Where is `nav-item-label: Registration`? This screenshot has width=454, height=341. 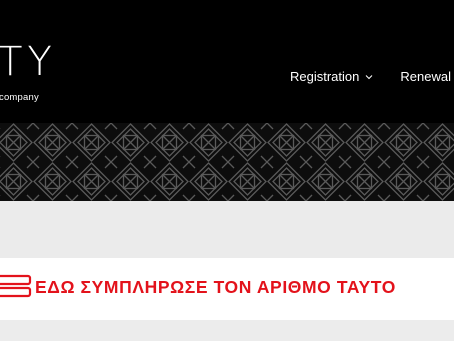 nav-item-label: Registration is located at coordinates (325, 76).